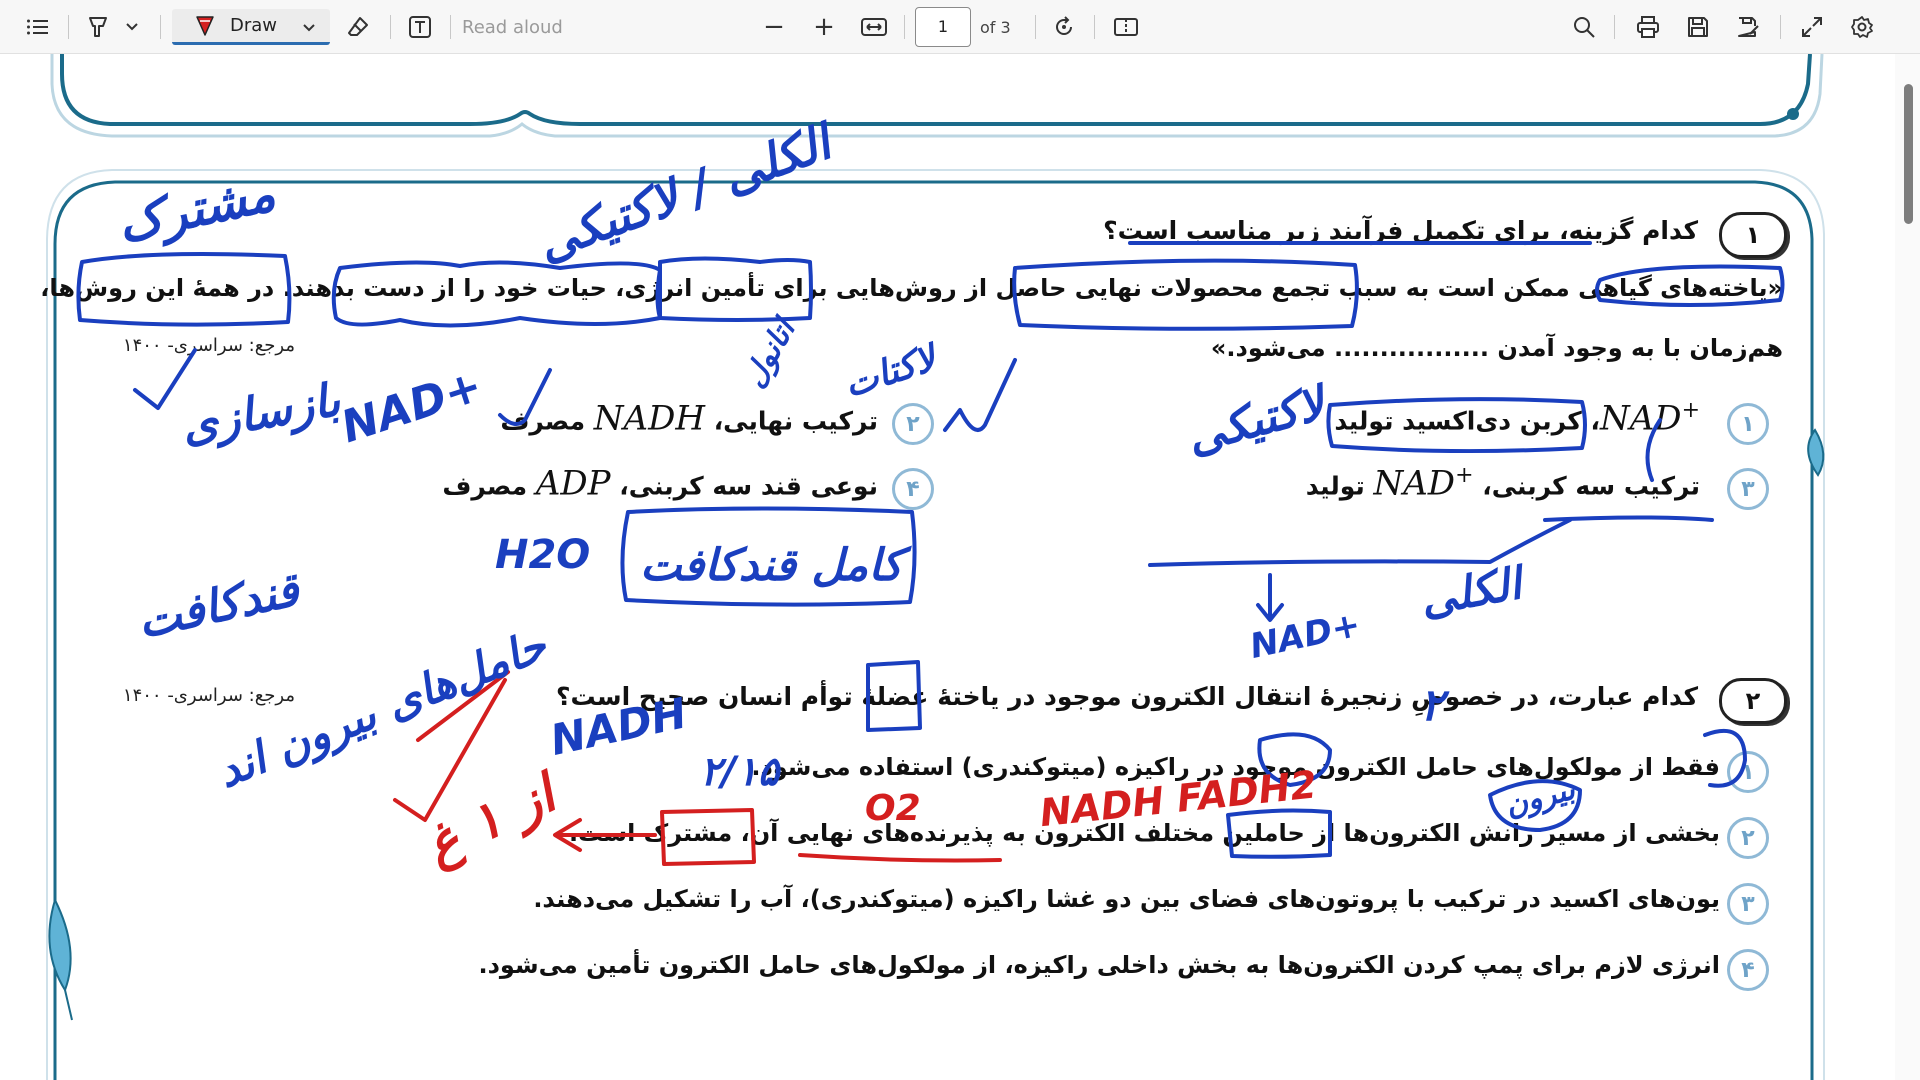 The image size is (1920, 1080). I want to click on q1-option-4: نوعی قند سه کربنی، ADP مصرف, so click(660, 483).